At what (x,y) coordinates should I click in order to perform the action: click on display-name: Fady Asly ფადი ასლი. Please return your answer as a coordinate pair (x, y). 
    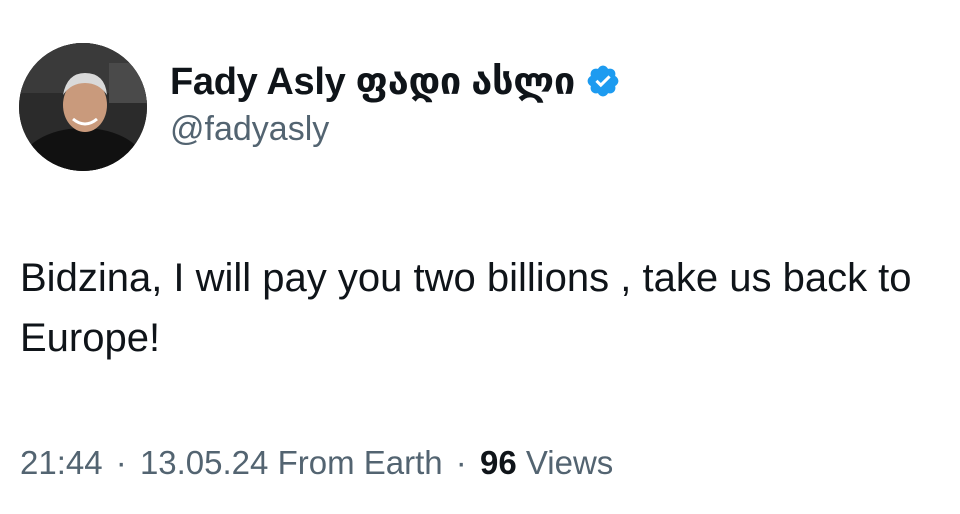
    Looking at the image, I should click on (372, 81).